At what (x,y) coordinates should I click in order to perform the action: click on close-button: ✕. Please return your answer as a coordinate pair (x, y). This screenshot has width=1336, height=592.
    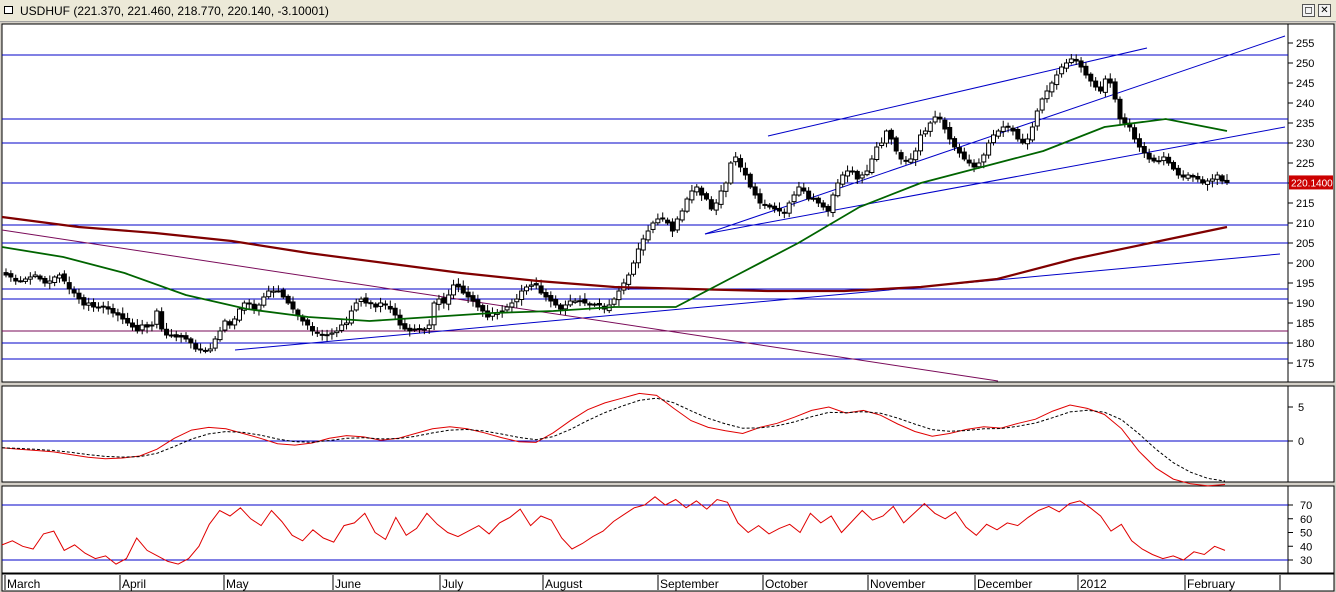
    Looking at the image, I should click on (1324, 10).